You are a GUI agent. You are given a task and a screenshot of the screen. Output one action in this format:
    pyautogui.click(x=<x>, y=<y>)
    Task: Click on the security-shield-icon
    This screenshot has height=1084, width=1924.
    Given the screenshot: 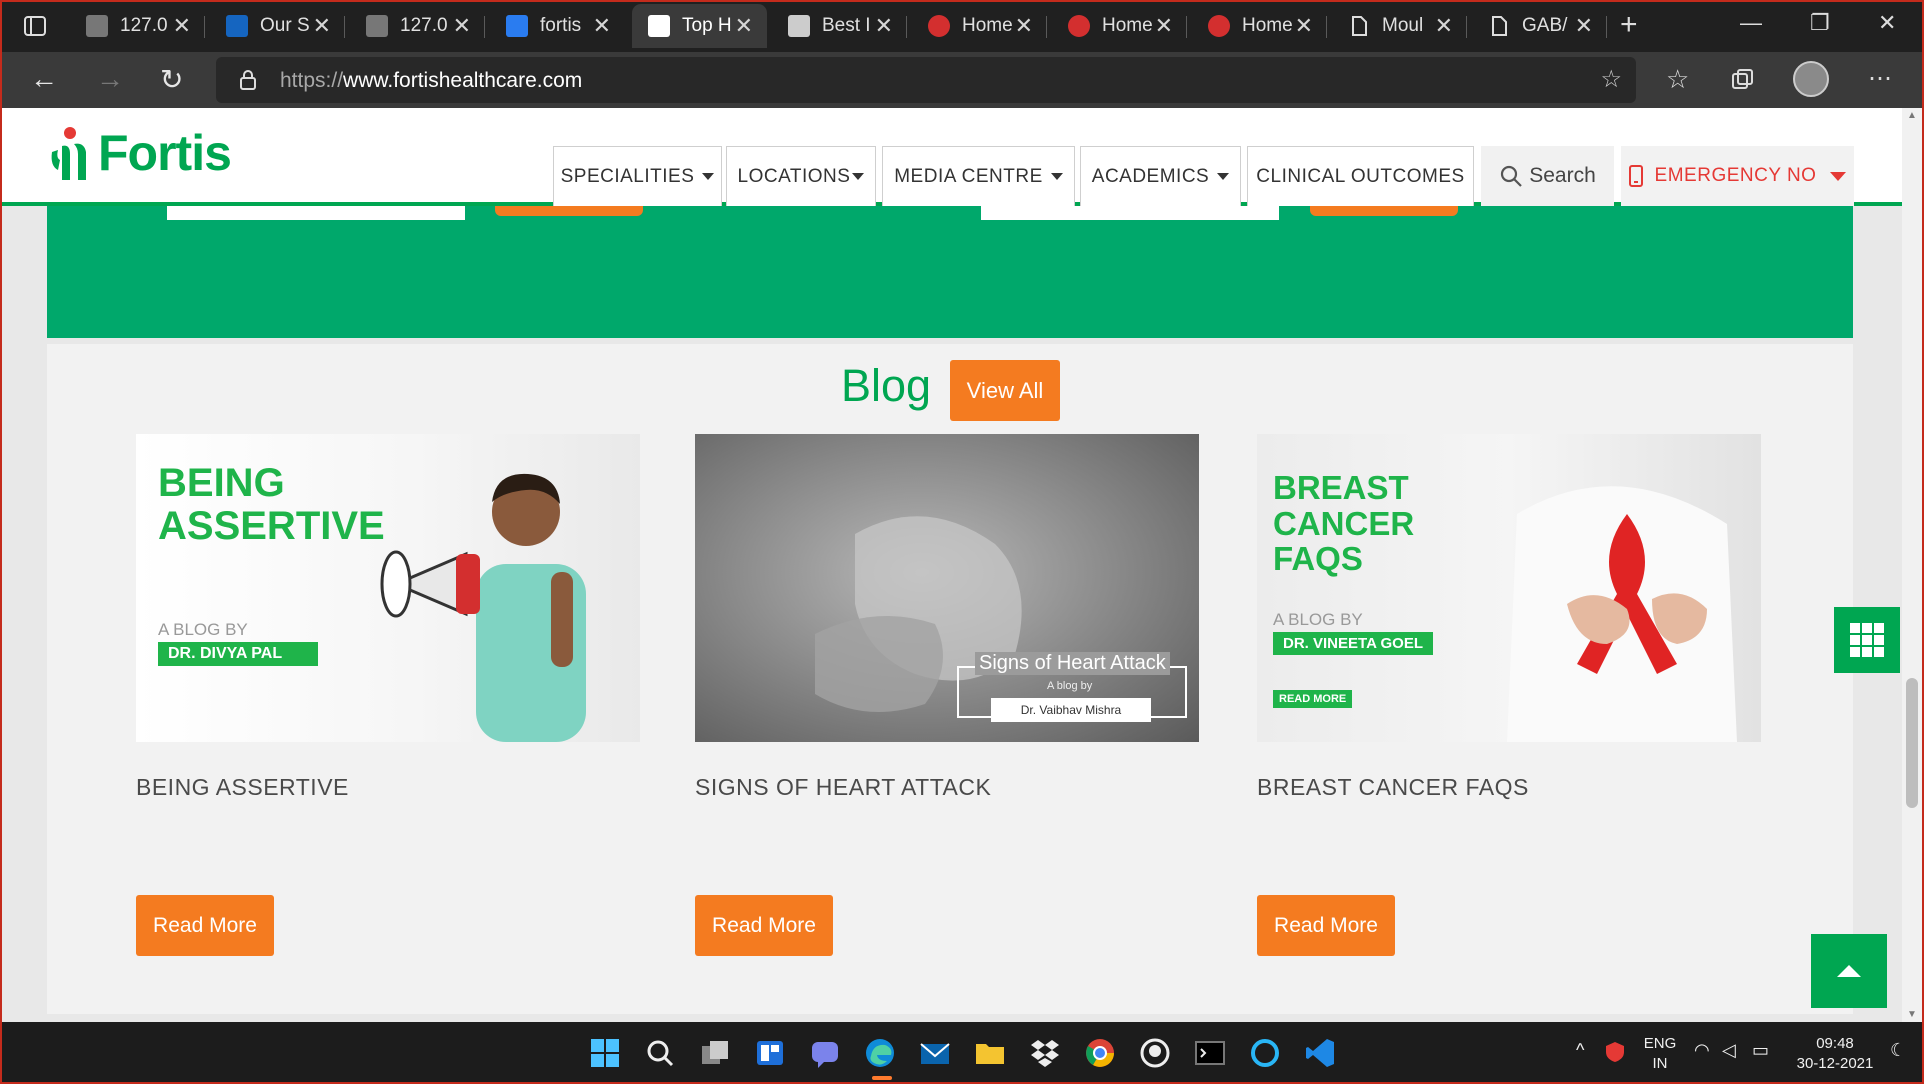 What is the action you would take?
    pyautogui.click(x=1615, y=1052)
    